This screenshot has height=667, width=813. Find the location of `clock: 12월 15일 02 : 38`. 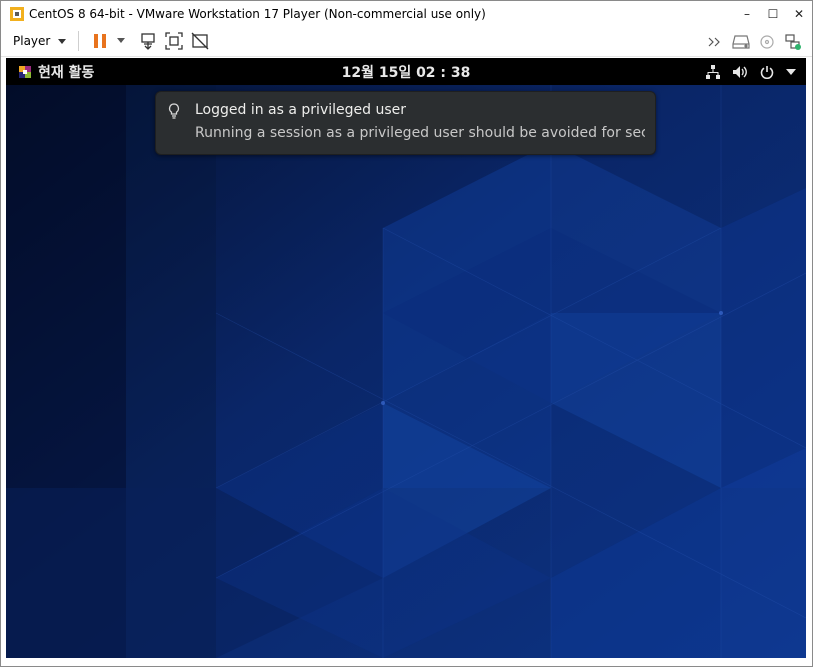

clock: 12월 15일 02 : 38 is located at coordinates (406, 71).